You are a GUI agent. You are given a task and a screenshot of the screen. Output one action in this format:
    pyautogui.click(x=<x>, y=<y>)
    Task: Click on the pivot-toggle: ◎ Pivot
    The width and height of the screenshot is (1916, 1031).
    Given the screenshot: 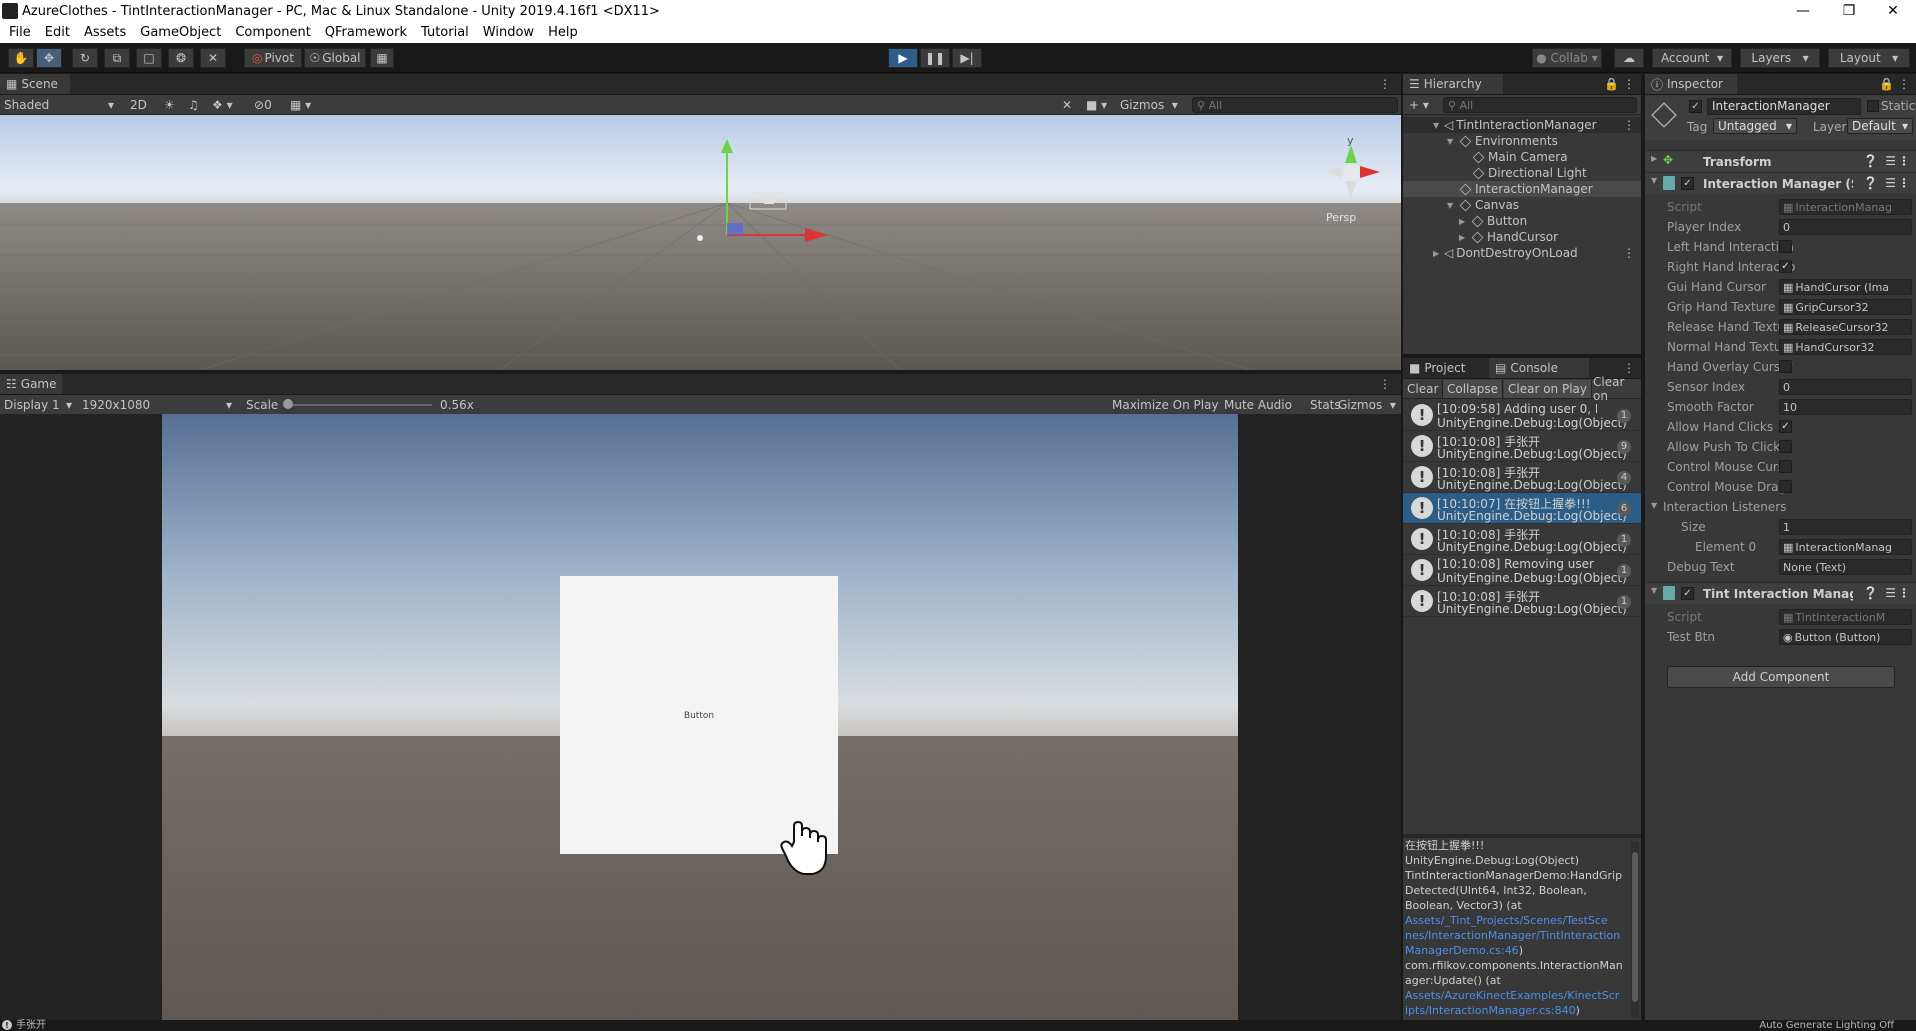 What is the action you would take?
    pyautogui.click(x=273, y=58)
    